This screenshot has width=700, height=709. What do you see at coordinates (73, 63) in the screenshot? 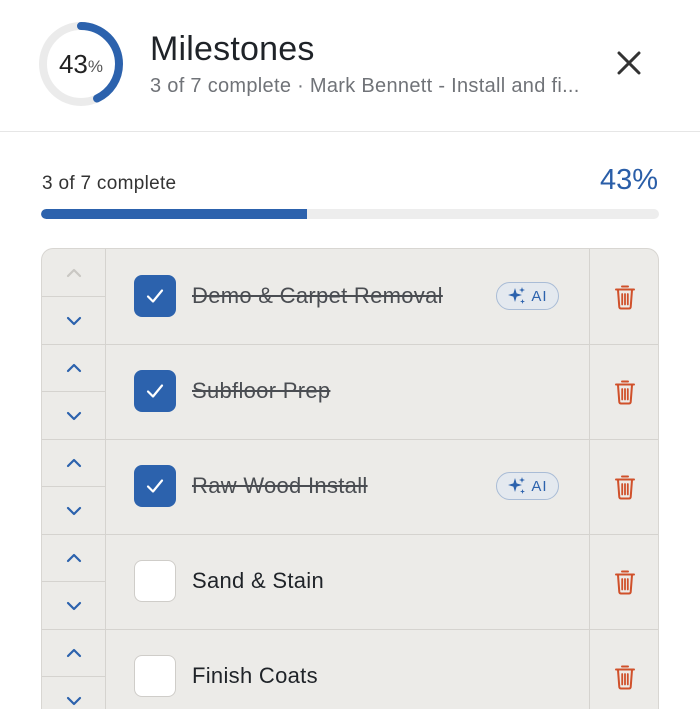
I see `progress-ring-number: 43` at bounding box center [73, 63].